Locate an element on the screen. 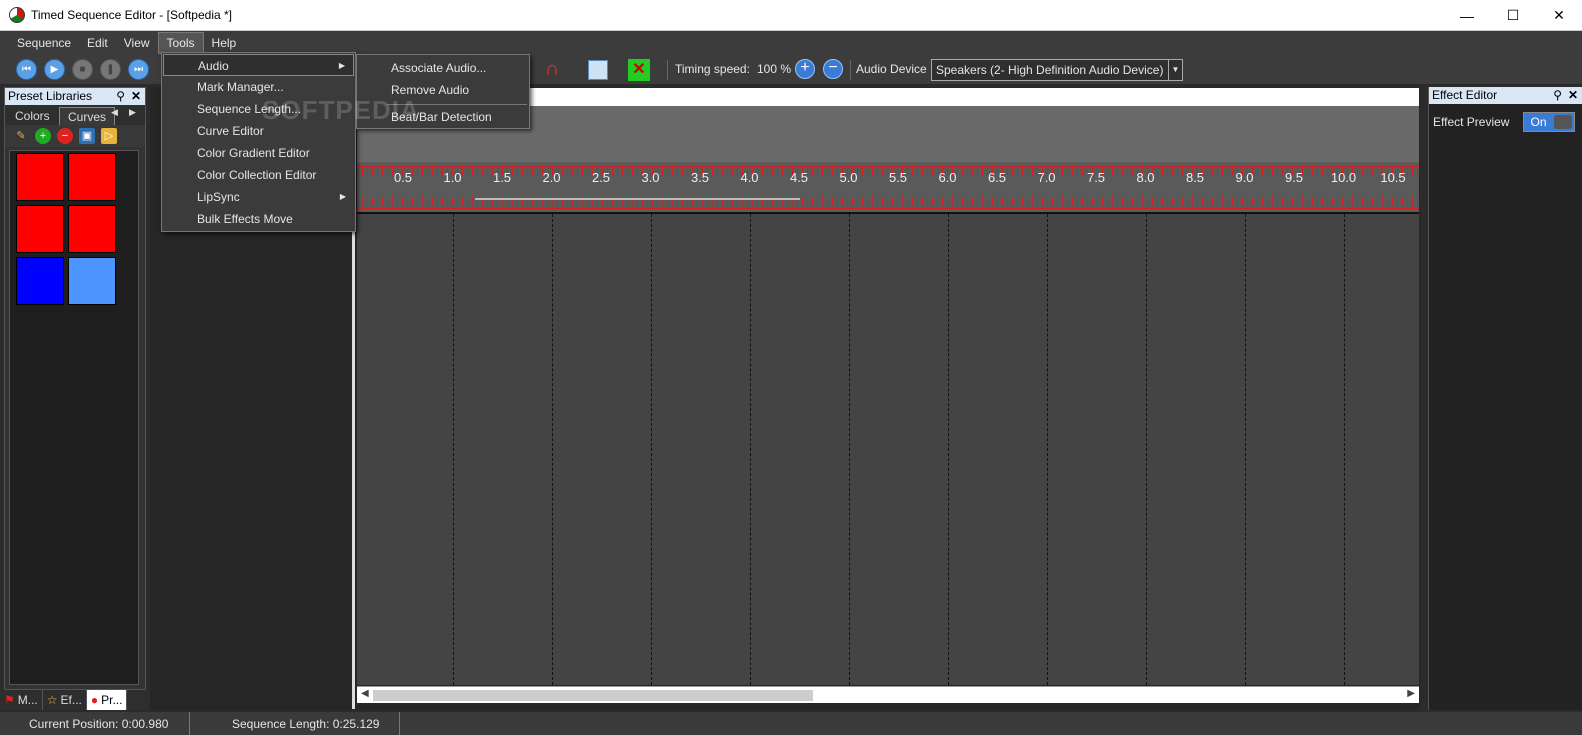 The height and width of the screenshot is (735, 1582). remove-icon: − is located at coordinates (65, 136).